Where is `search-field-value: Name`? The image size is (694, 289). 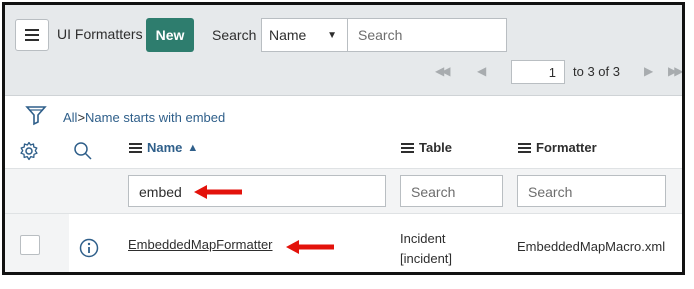 search-field-value: Name is located at coordinates (288, 35).